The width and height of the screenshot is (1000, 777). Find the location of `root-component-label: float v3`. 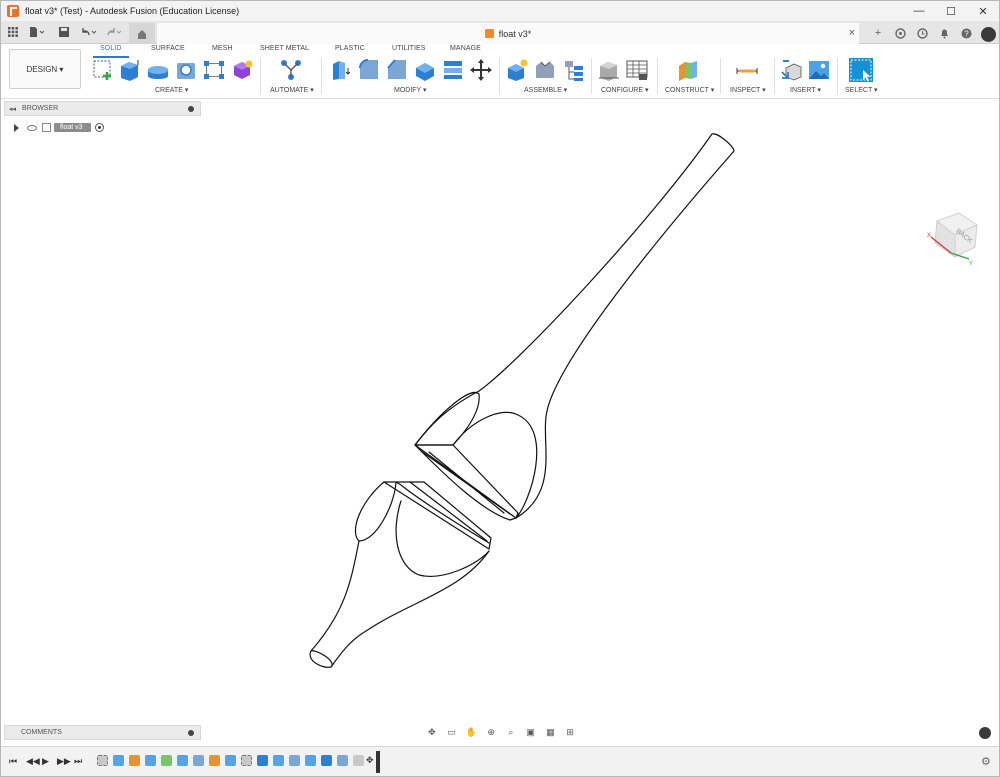

root-component-label: float v3 is located at coordinates (72, 127).